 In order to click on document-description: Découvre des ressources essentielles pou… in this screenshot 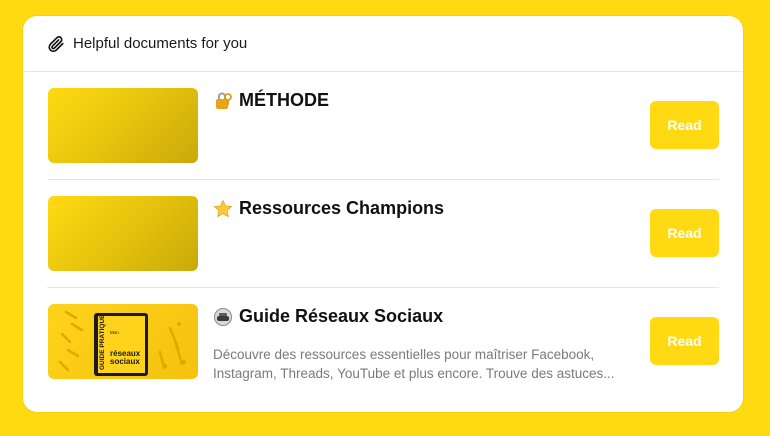, I will do `click(423, 364)`.